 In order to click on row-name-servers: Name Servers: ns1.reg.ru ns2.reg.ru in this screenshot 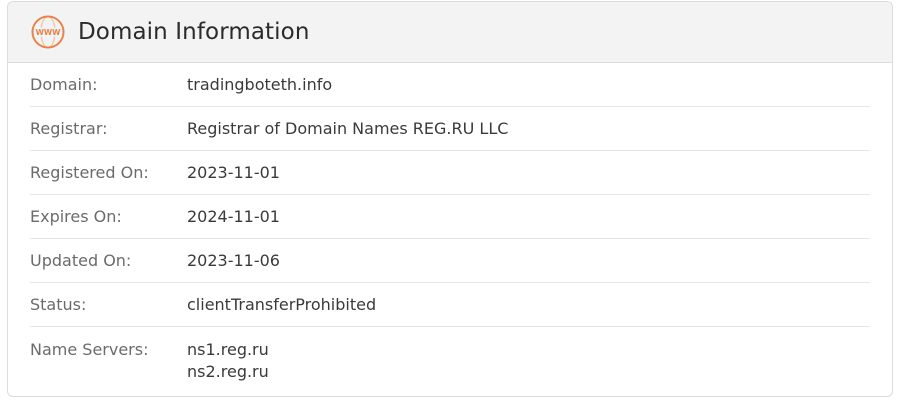, I will do `click(450, 354)`.